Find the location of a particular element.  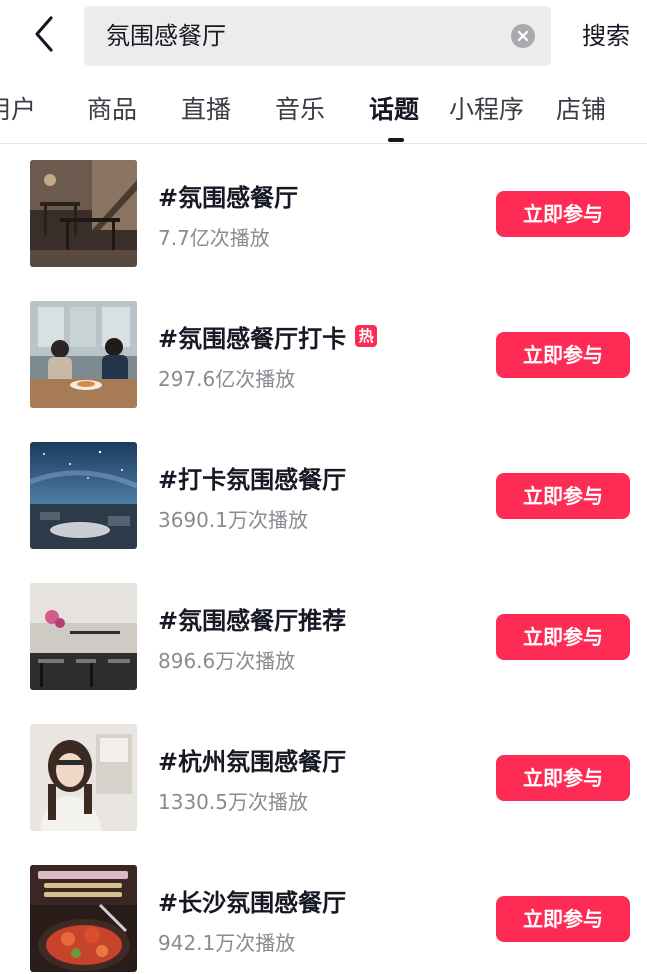

tab-music: 音乐 is located at coordinates (300, 110).